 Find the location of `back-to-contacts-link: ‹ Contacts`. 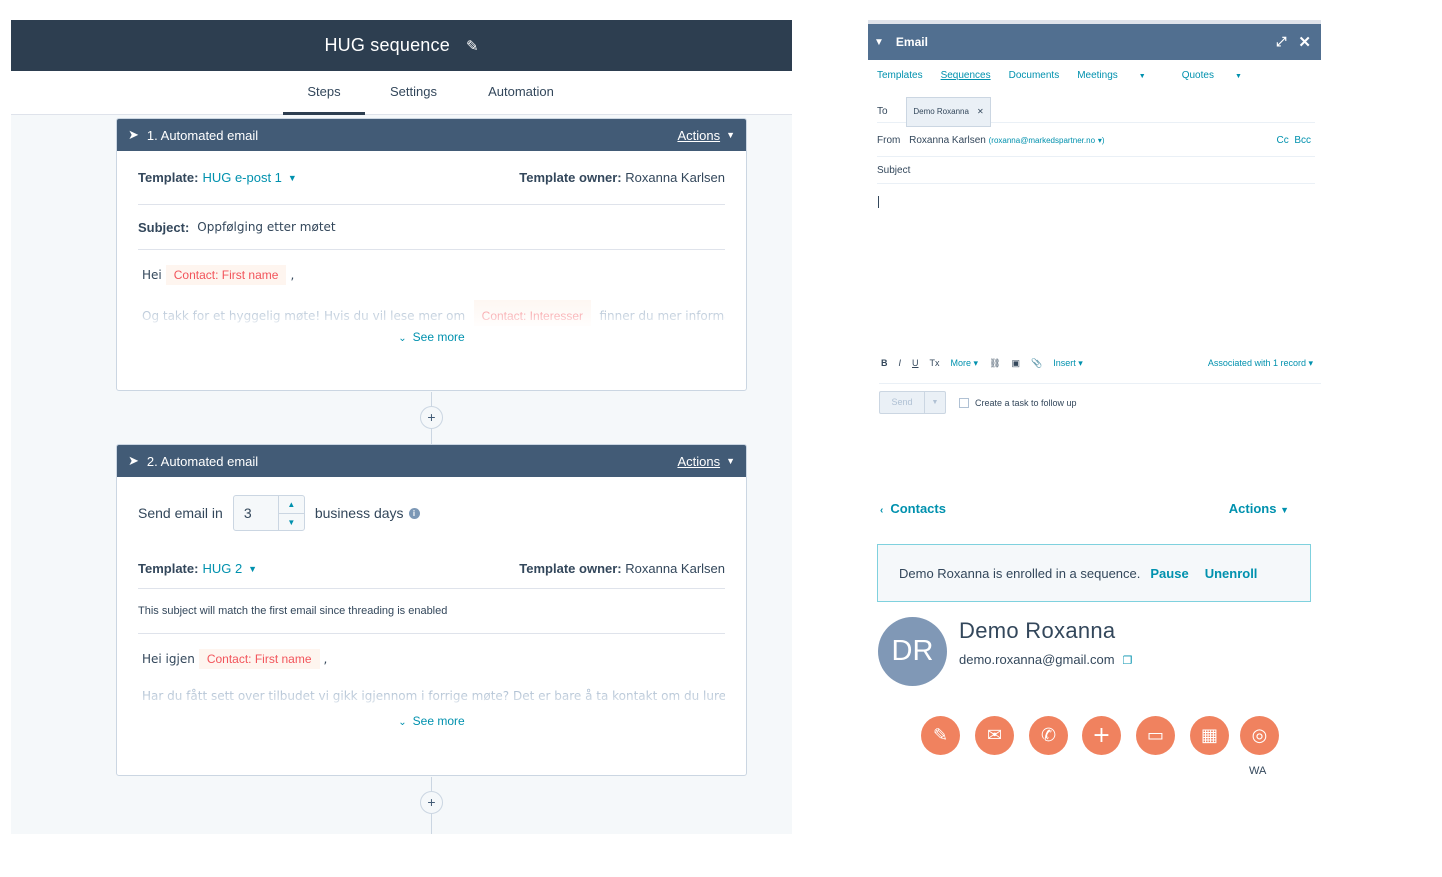

back-to-contacts-link: ‹ Contacts is located at coordinates (913, 508).